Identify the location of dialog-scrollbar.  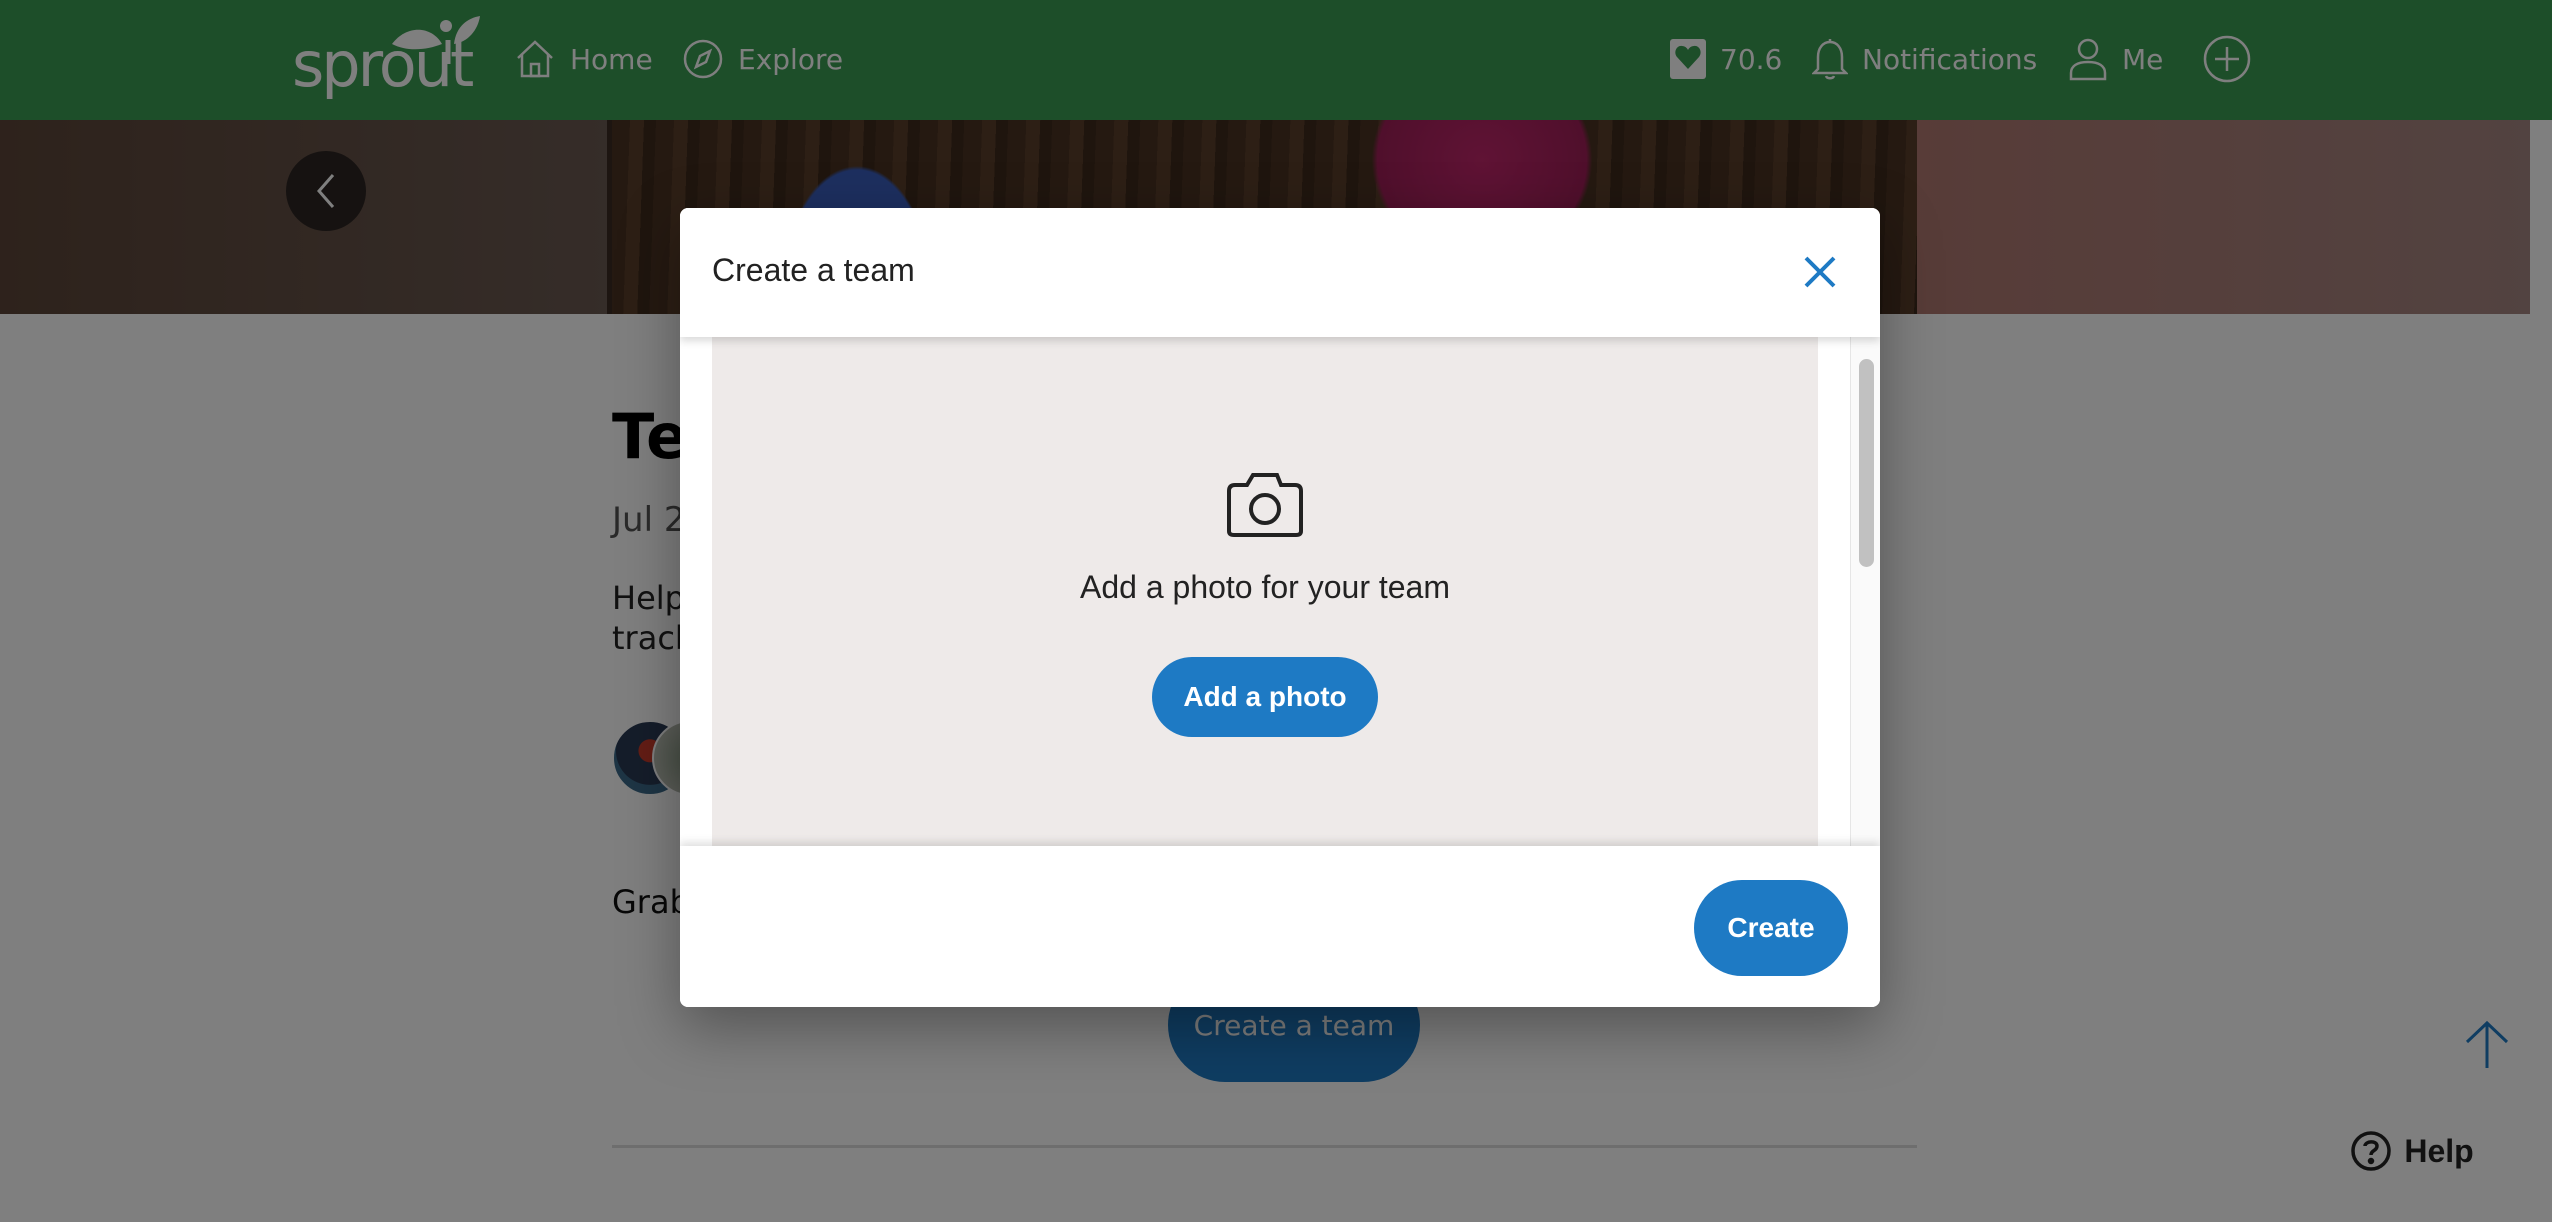
(1865, 591).